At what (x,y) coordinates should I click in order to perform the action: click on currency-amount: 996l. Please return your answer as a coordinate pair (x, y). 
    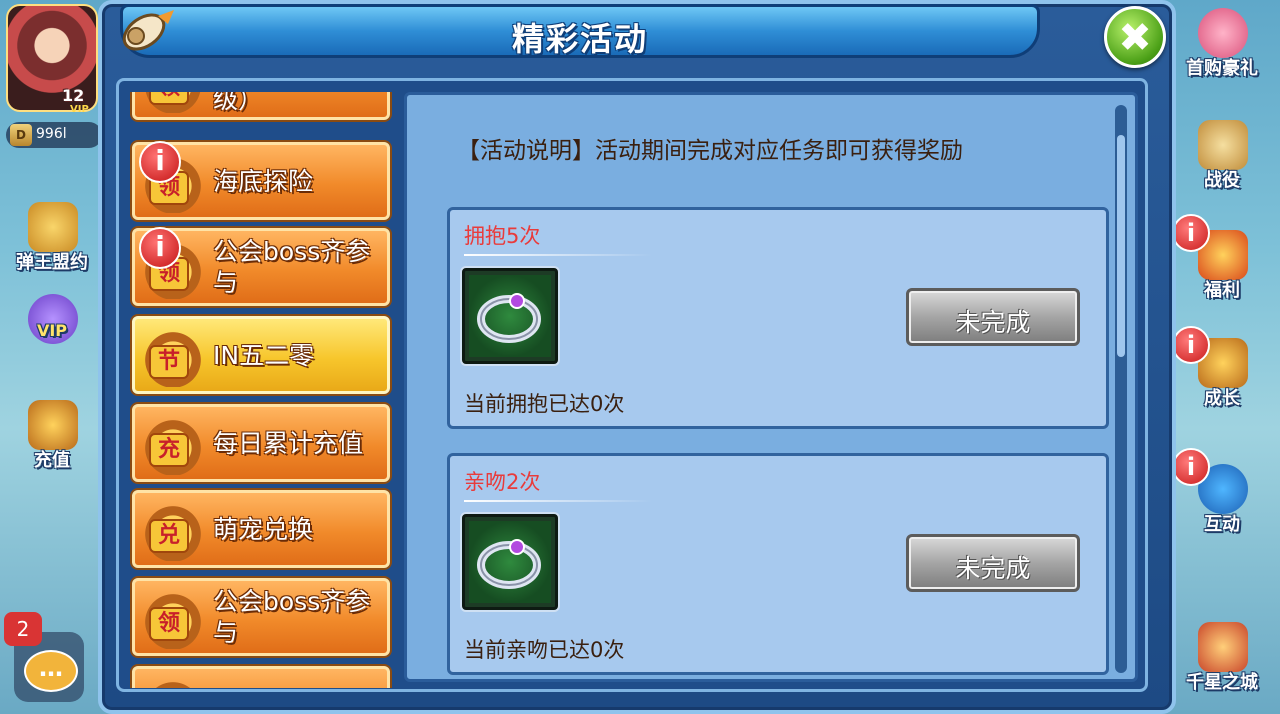
    Looking at the image, I should click on (51, 134).